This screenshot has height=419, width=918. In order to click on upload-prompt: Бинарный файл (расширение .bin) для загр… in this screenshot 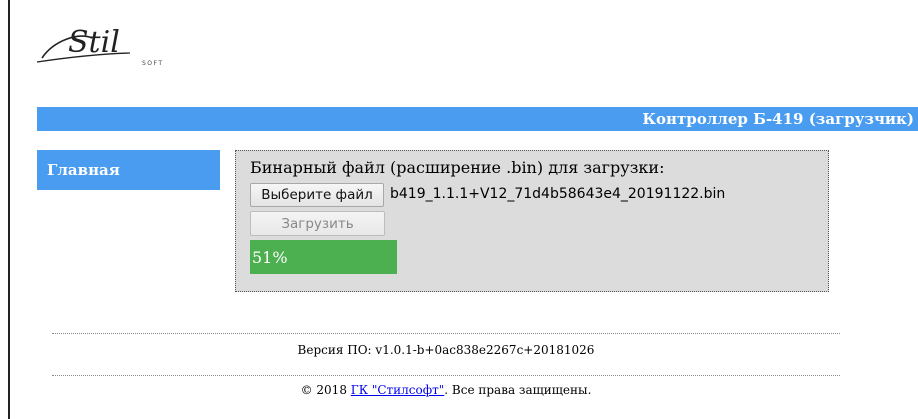, I will do `click(457, 167)`.